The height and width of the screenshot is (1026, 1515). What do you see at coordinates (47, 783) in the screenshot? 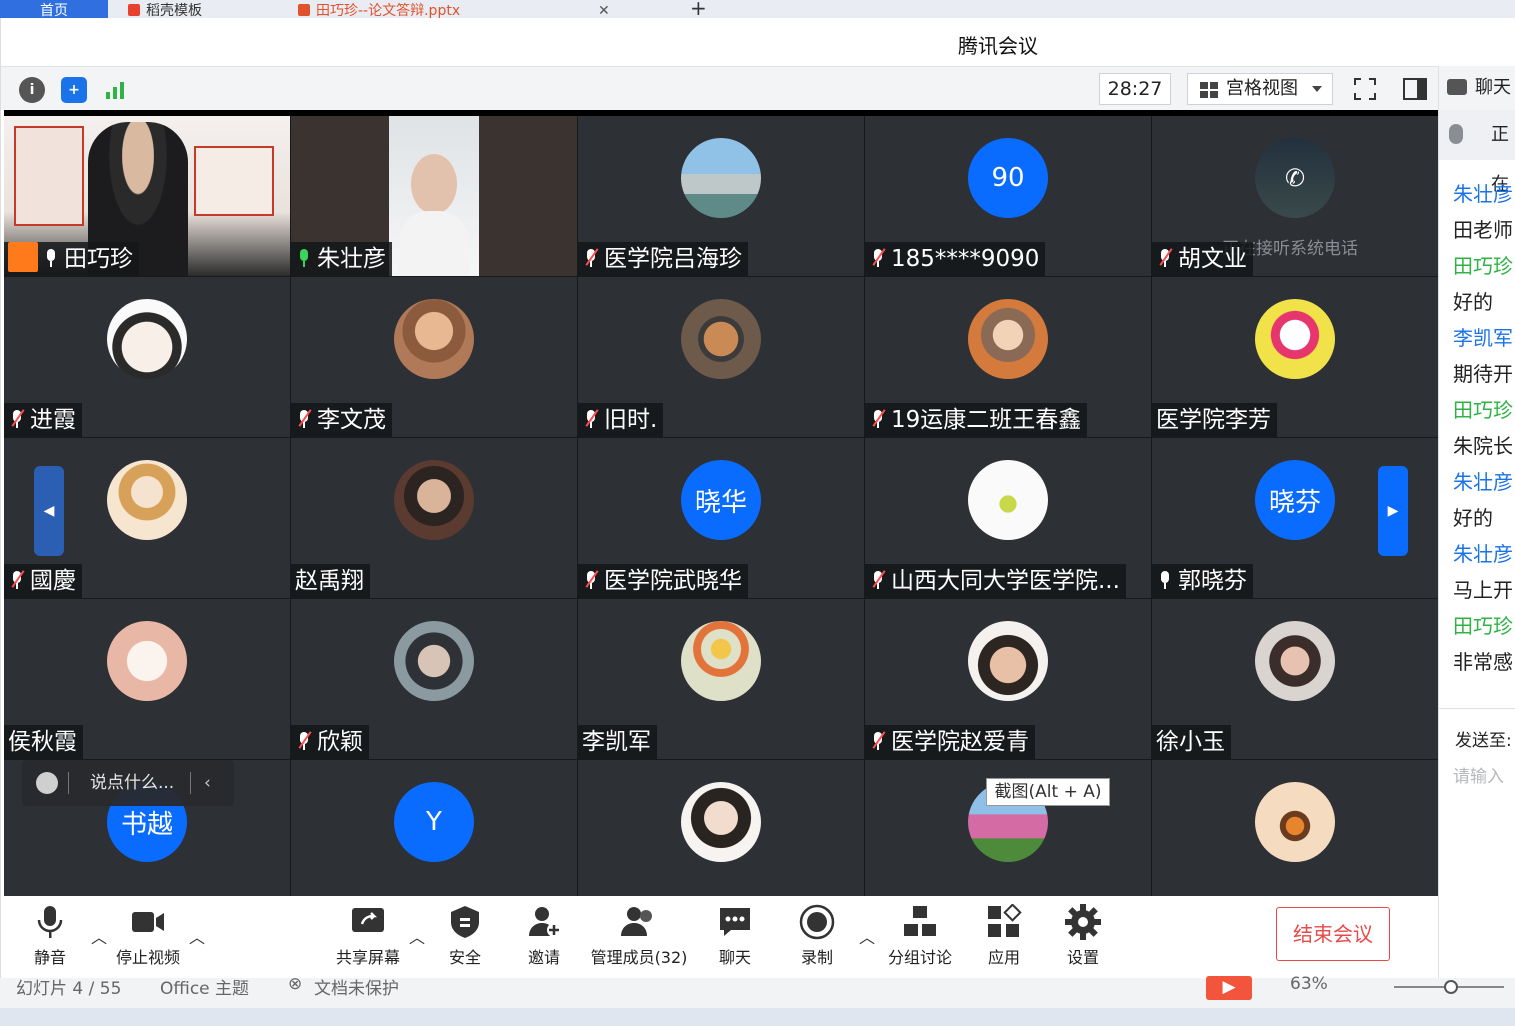
I see `emoji-icon` at bounding box center [47, 783].